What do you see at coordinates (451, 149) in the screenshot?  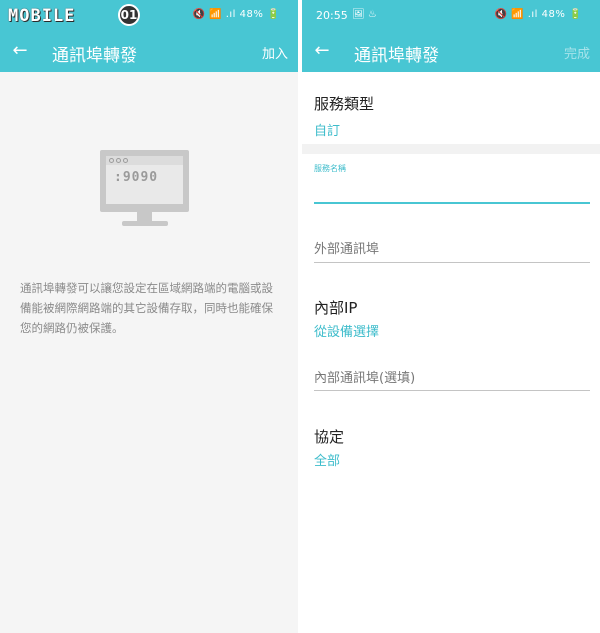 I see `section-separator` at bounding box center [451, 149].